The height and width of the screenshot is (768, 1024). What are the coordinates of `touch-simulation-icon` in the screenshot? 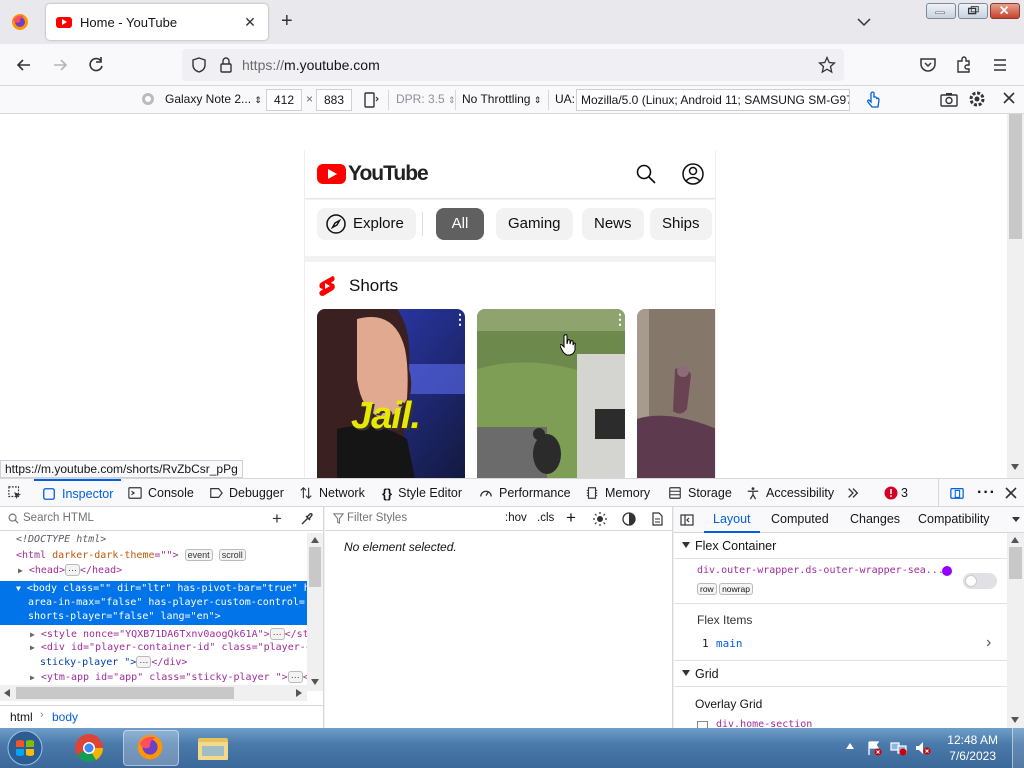 It's located at (873, 100).